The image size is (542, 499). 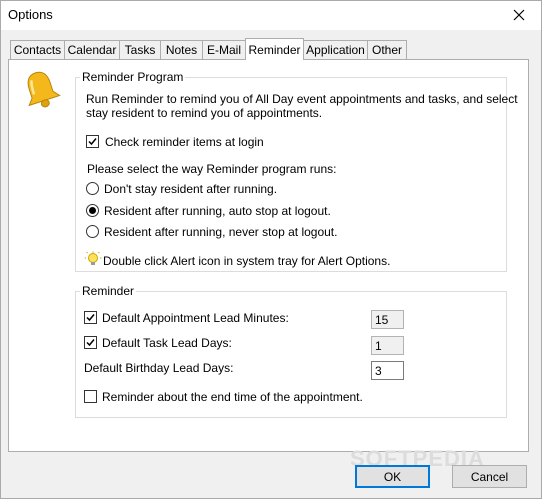 I want to click on tab-calendar: Calendar, so click(x=92, y=49).